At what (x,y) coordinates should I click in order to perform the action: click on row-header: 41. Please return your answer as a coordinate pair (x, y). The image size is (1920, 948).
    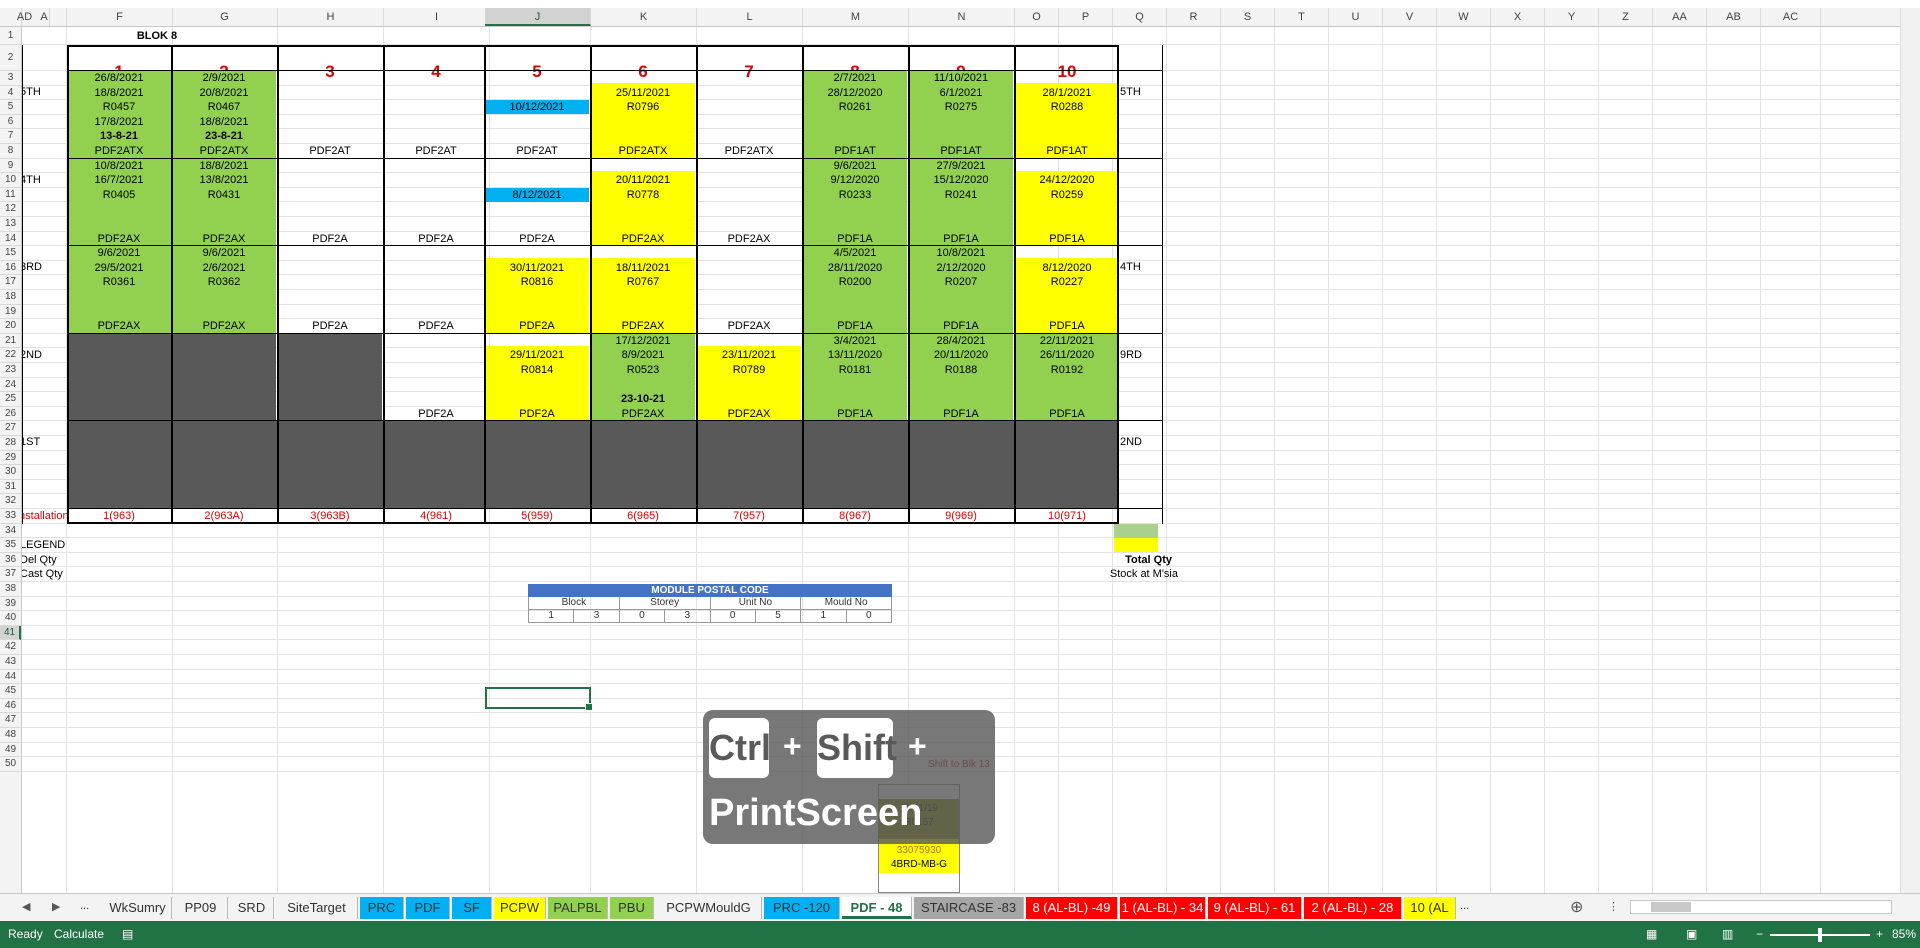
    Looking at the image, I should click on (10, 633).